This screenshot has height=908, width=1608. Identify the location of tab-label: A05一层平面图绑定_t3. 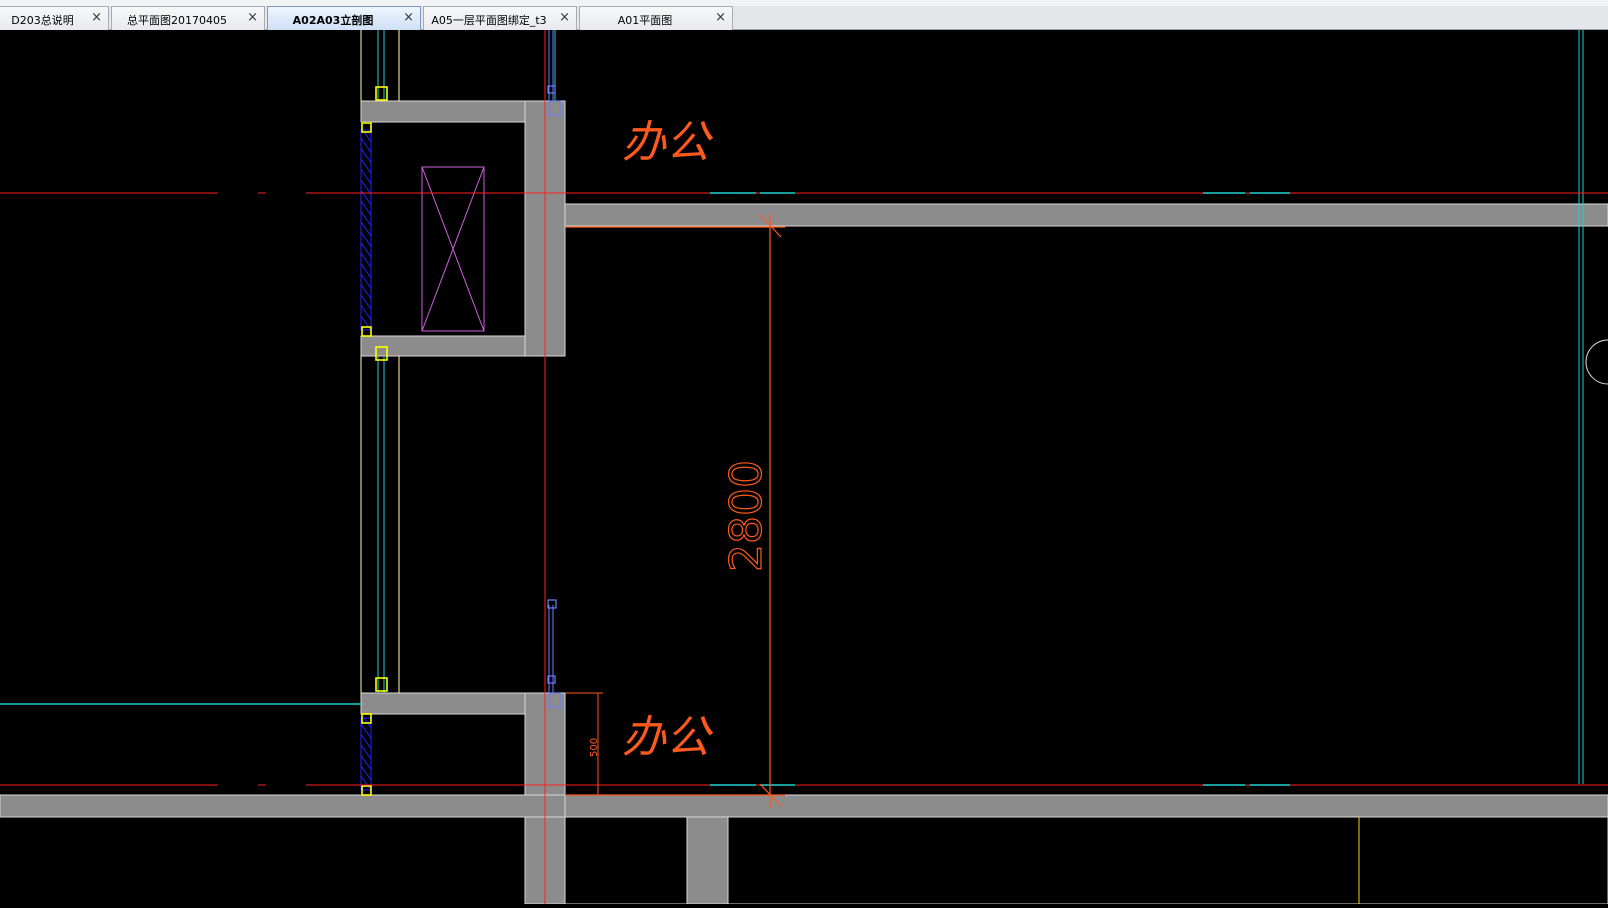
(489, 20).